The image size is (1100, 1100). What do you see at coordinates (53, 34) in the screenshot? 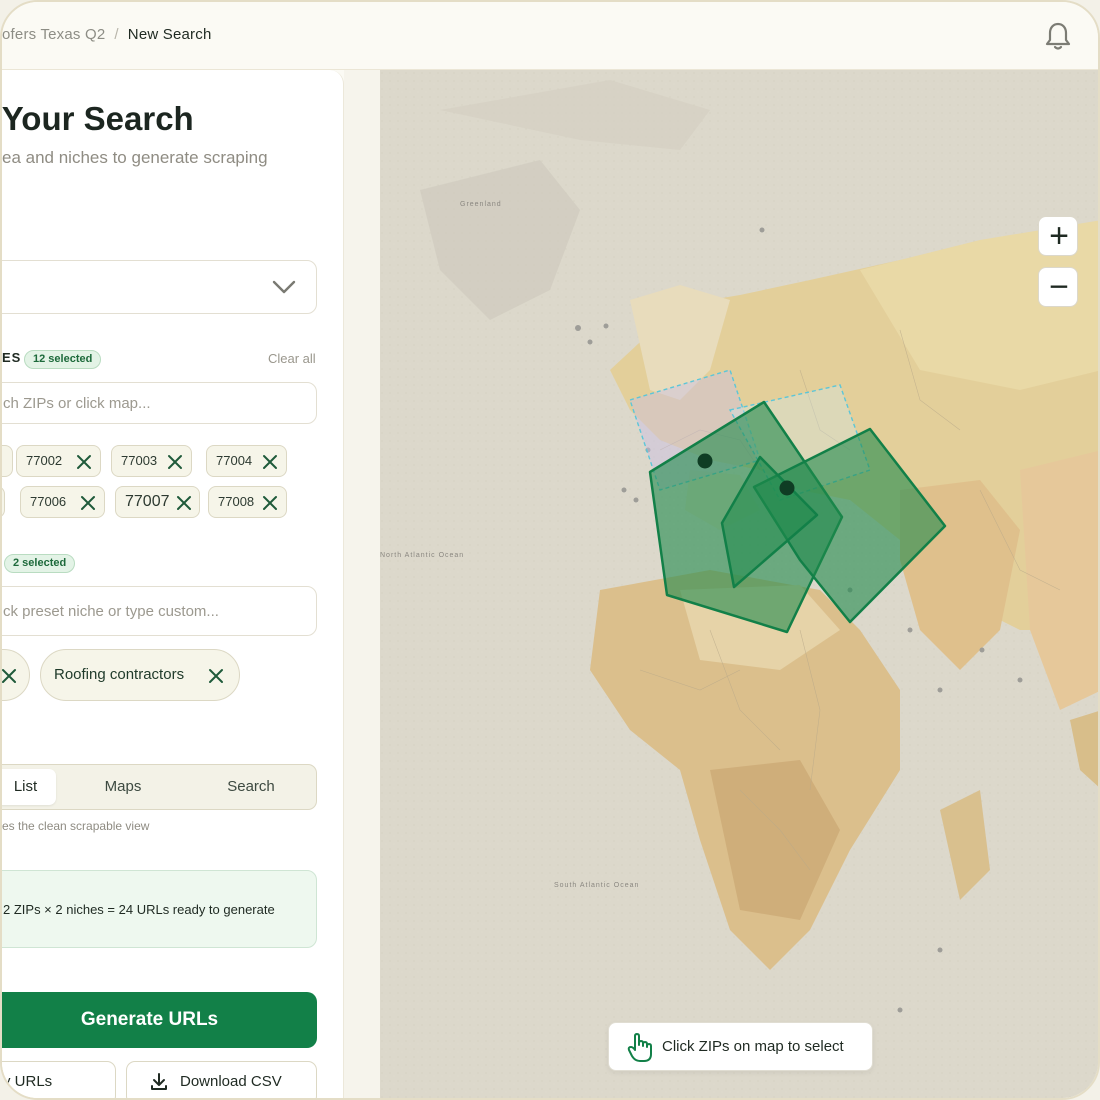
I see `breadcrumb-parent-link: ofers Texas Q2` at bounding box center [53, 34].